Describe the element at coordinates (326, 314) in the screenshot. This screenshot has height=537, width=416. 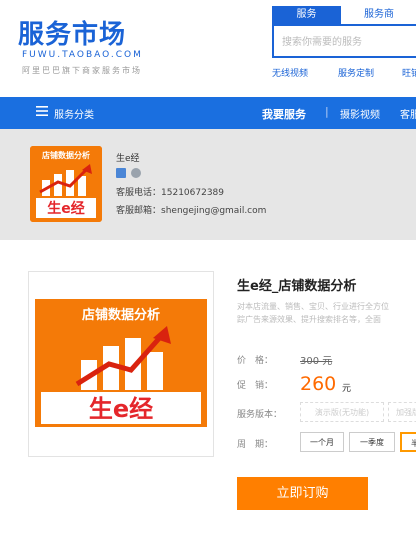
I see `product-description: 对本店流量、销售、宝贝、行业进行全方位 踪广告来源效果、提升搜索排名等，全面` at that location.